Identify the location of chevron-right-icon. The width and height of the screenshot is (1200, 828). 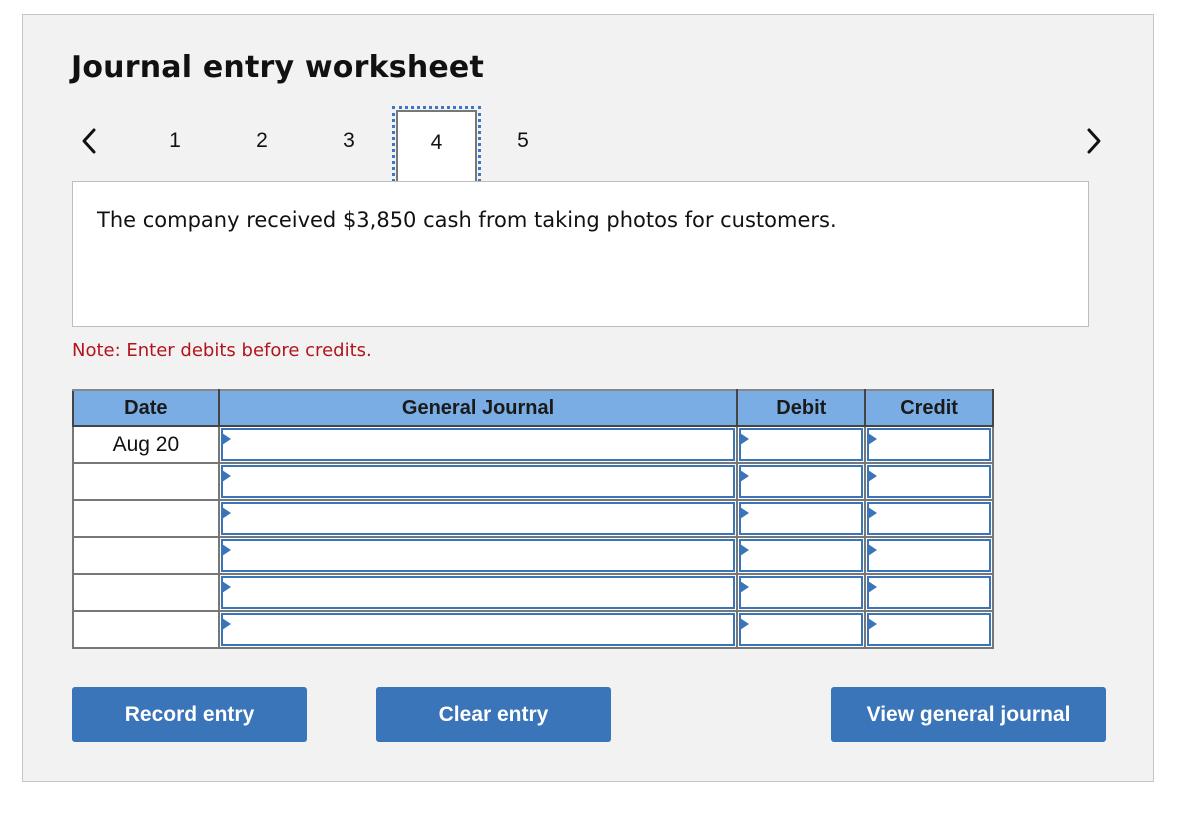
(1094, 141).